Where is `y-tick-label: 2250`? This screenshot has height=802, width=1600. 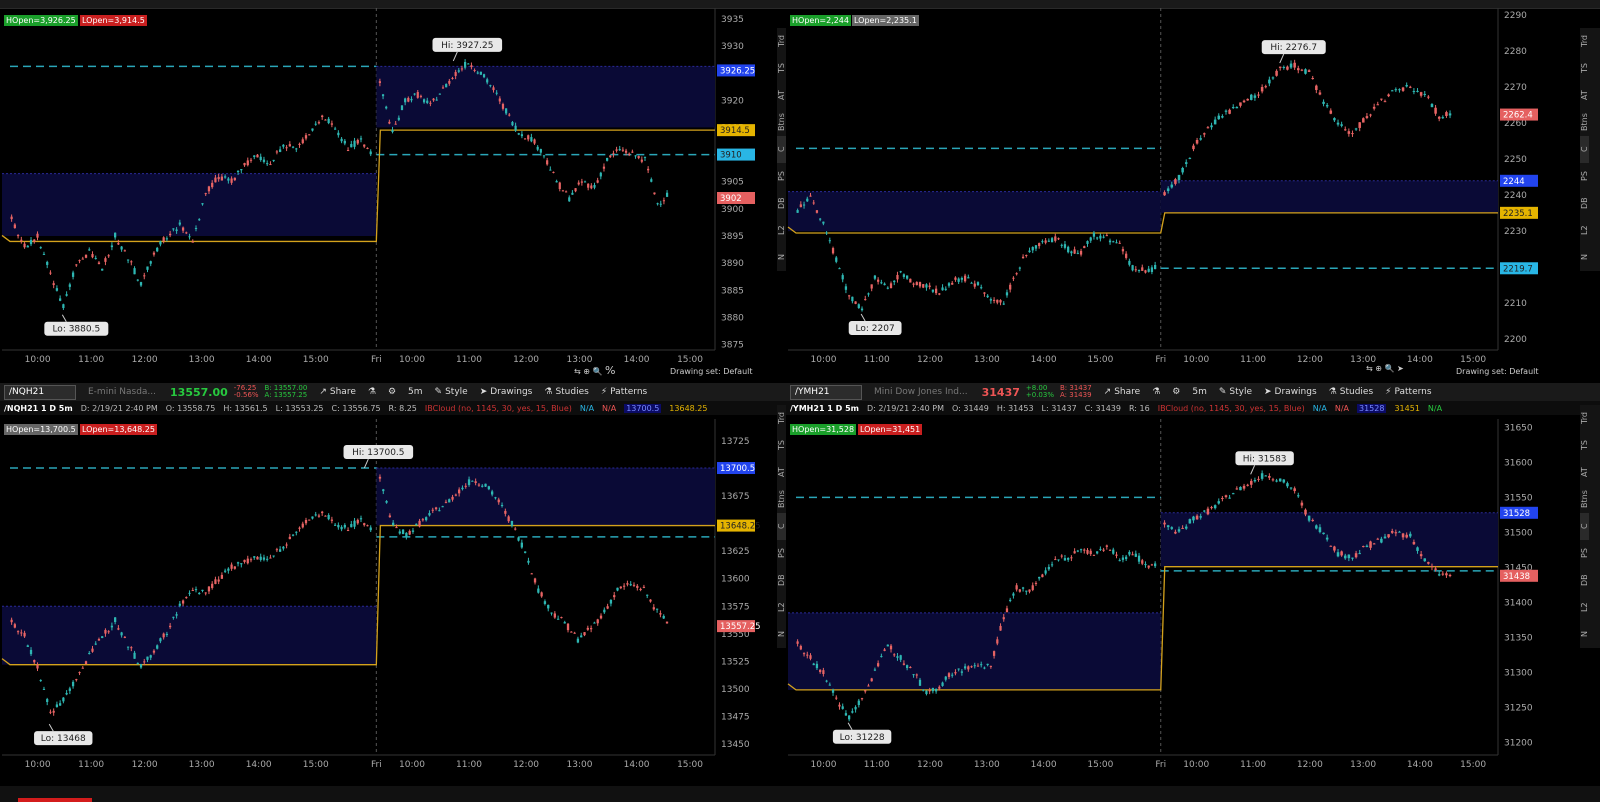 y-tick-label: 2250 is located at coordinates (1515, 160).